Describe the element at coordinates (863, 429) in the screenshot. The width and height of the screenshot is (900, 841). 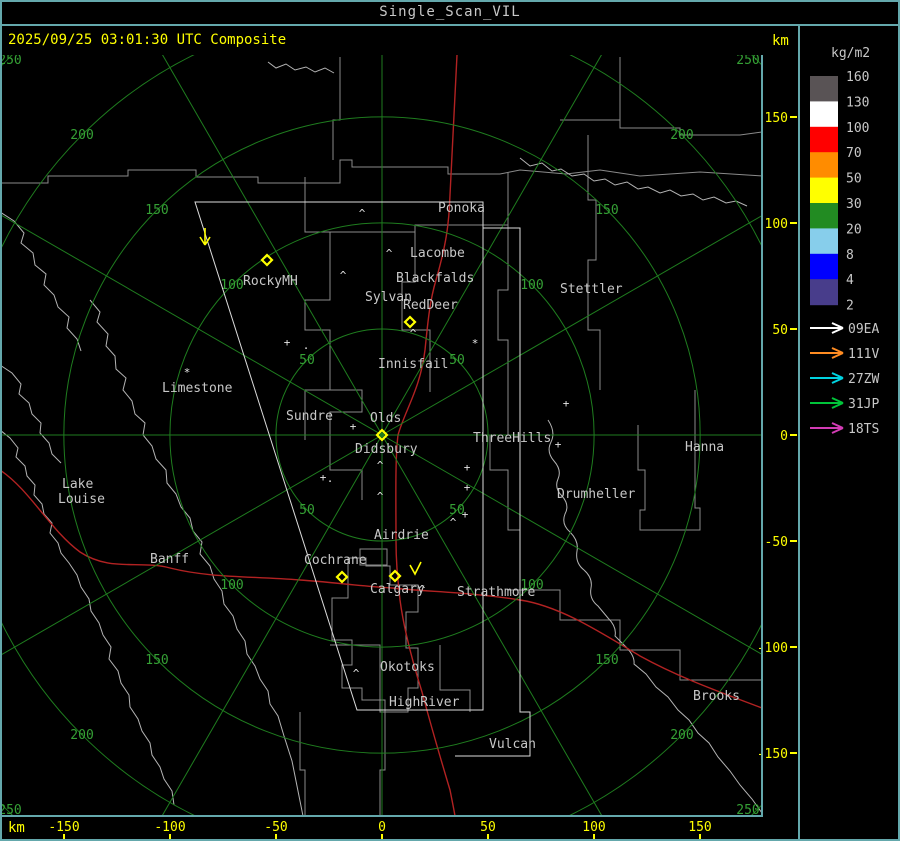
I see `storm-track-id: 18TS` at that location.